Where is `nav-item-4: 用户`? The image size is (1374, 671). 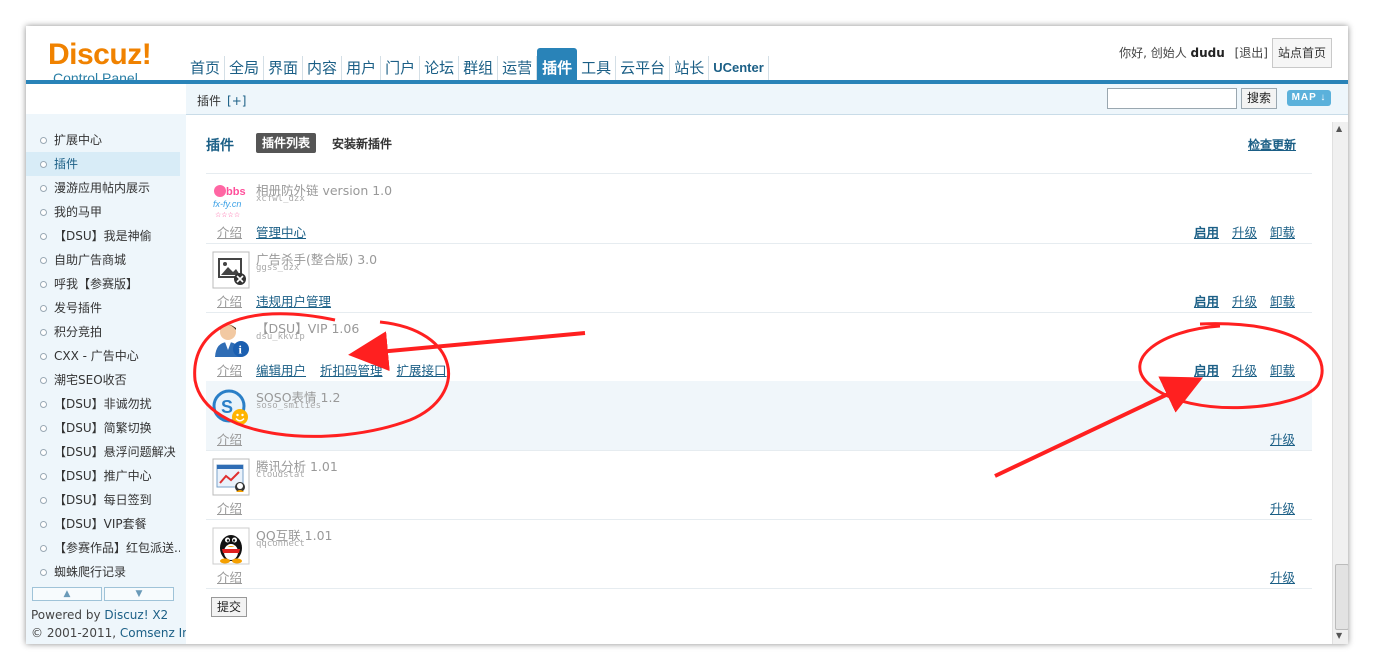
nav-item-4: 用户 is located at coordinates (362, 69).